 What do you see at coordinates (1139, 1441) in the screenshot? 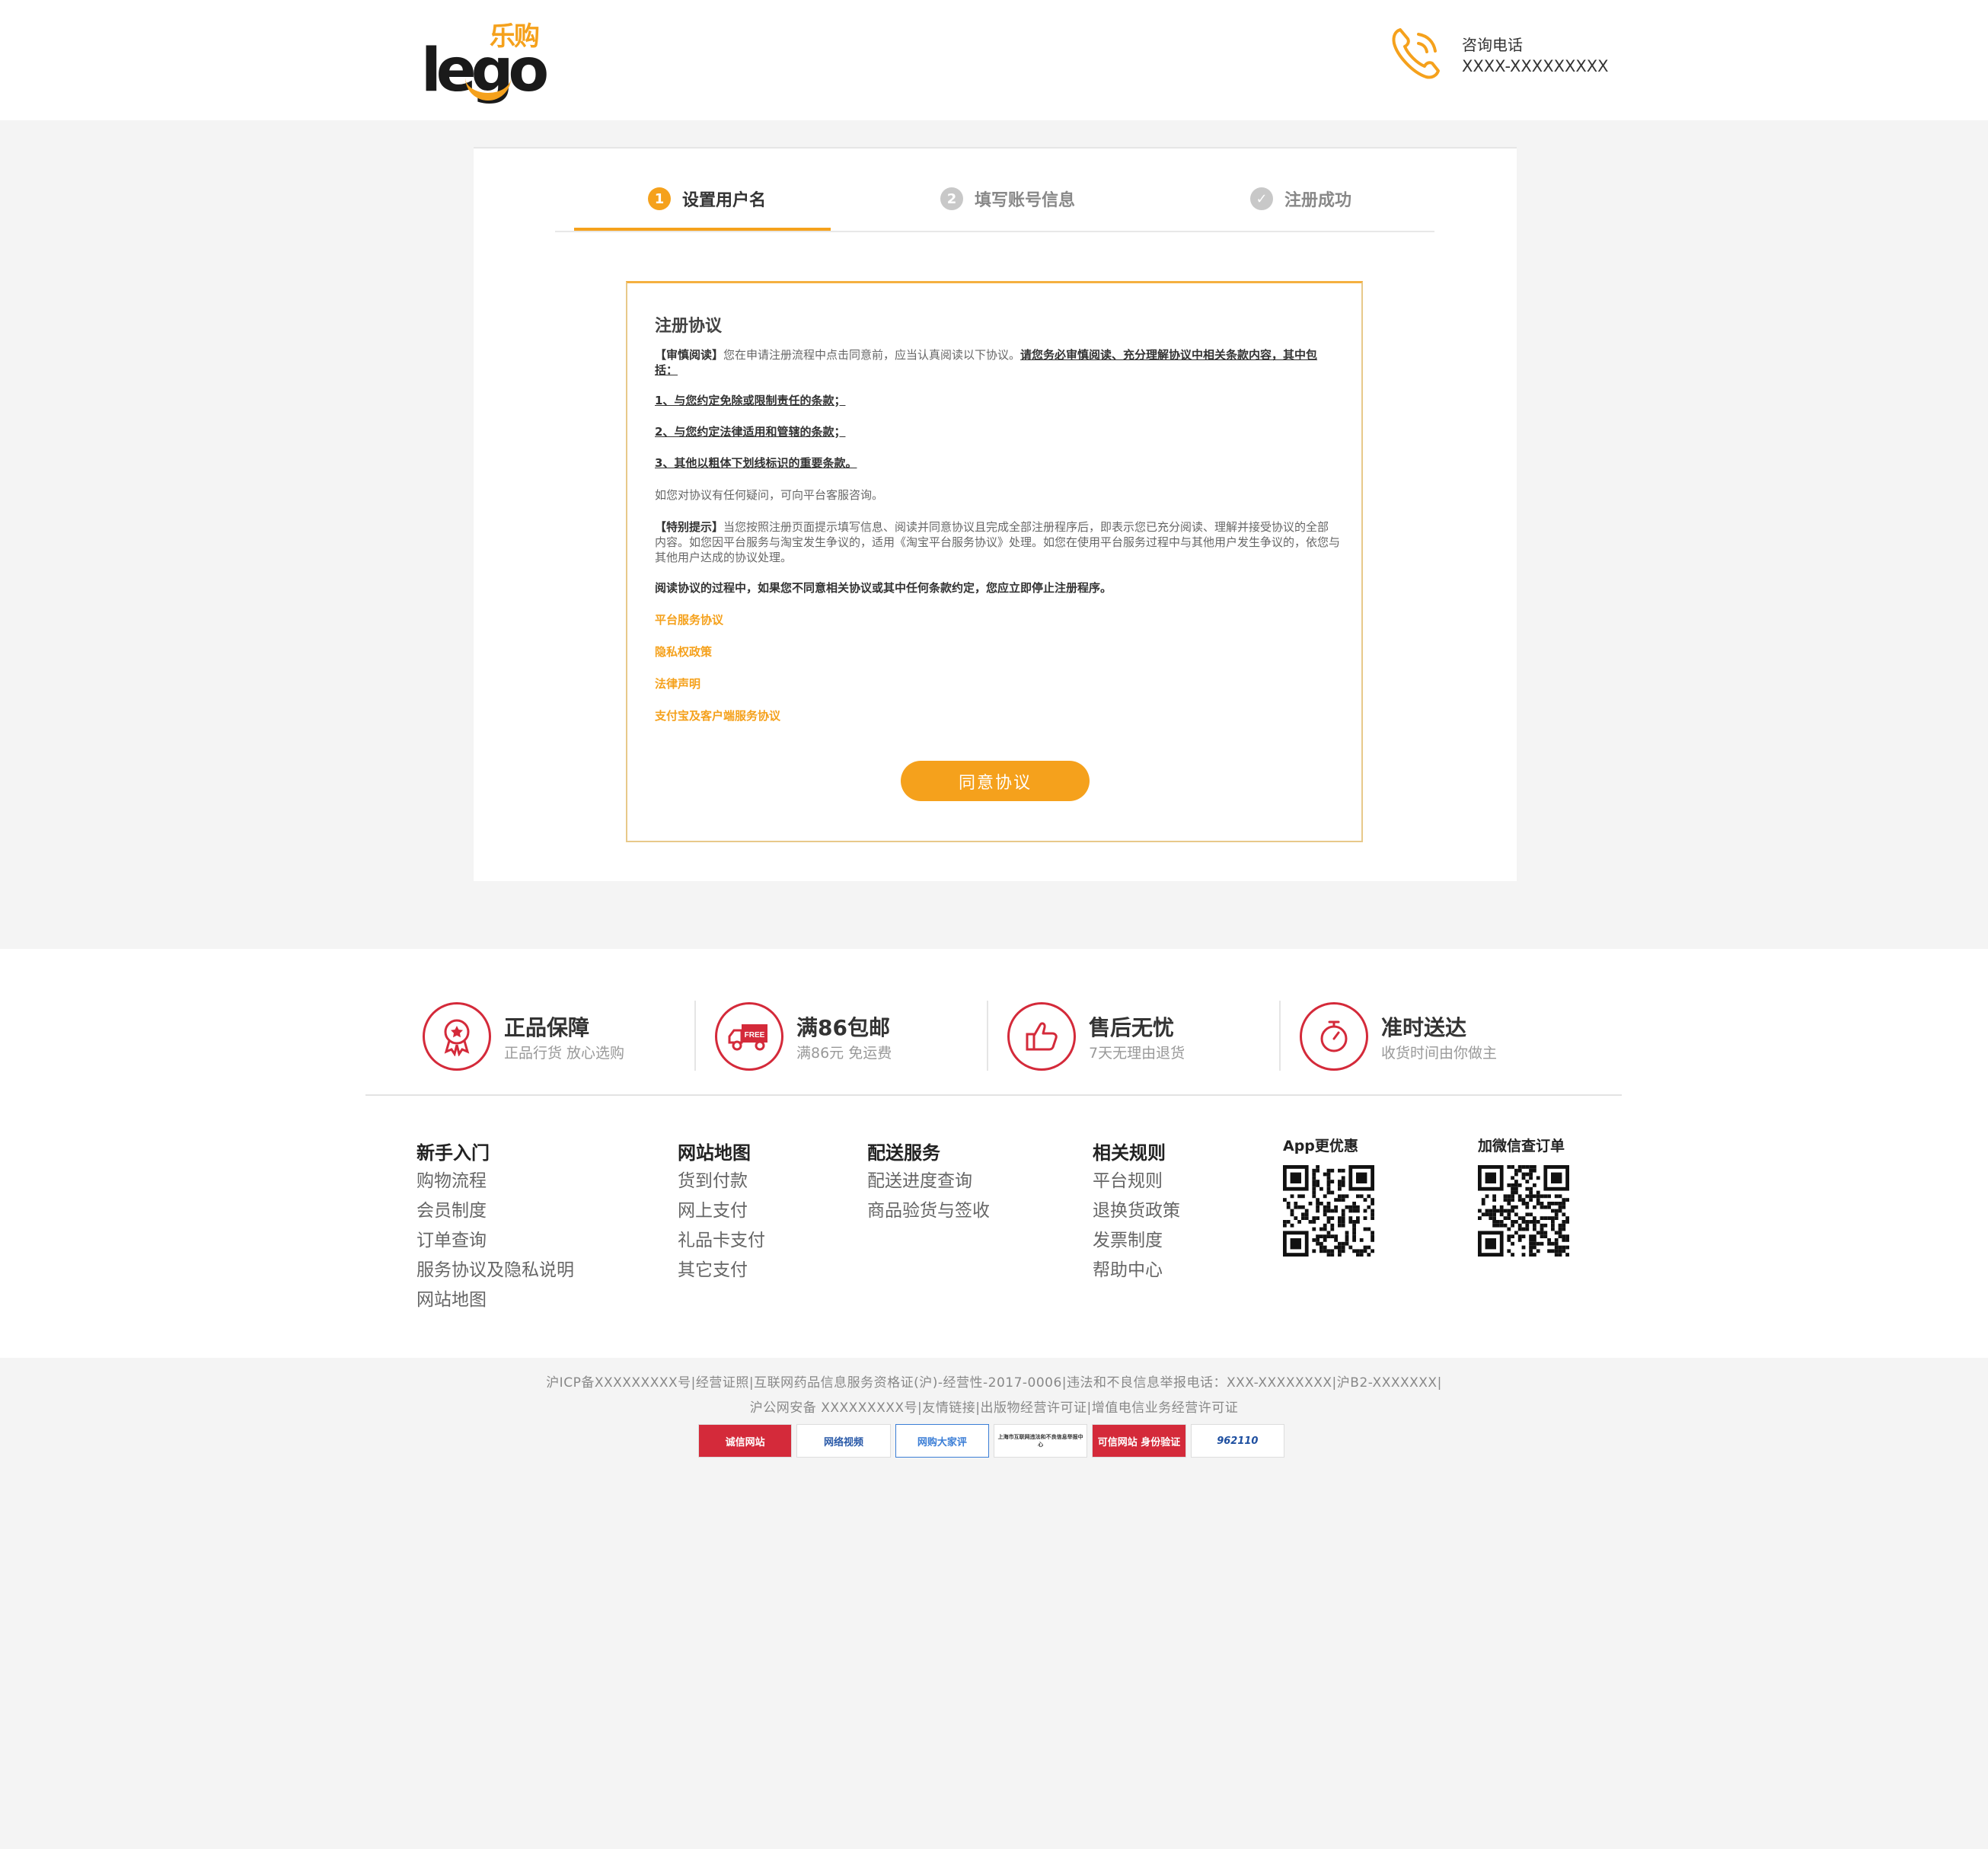
I see `badge-trusted-site: 可信网站 身份验证` at bounding box center [1139, 1441].